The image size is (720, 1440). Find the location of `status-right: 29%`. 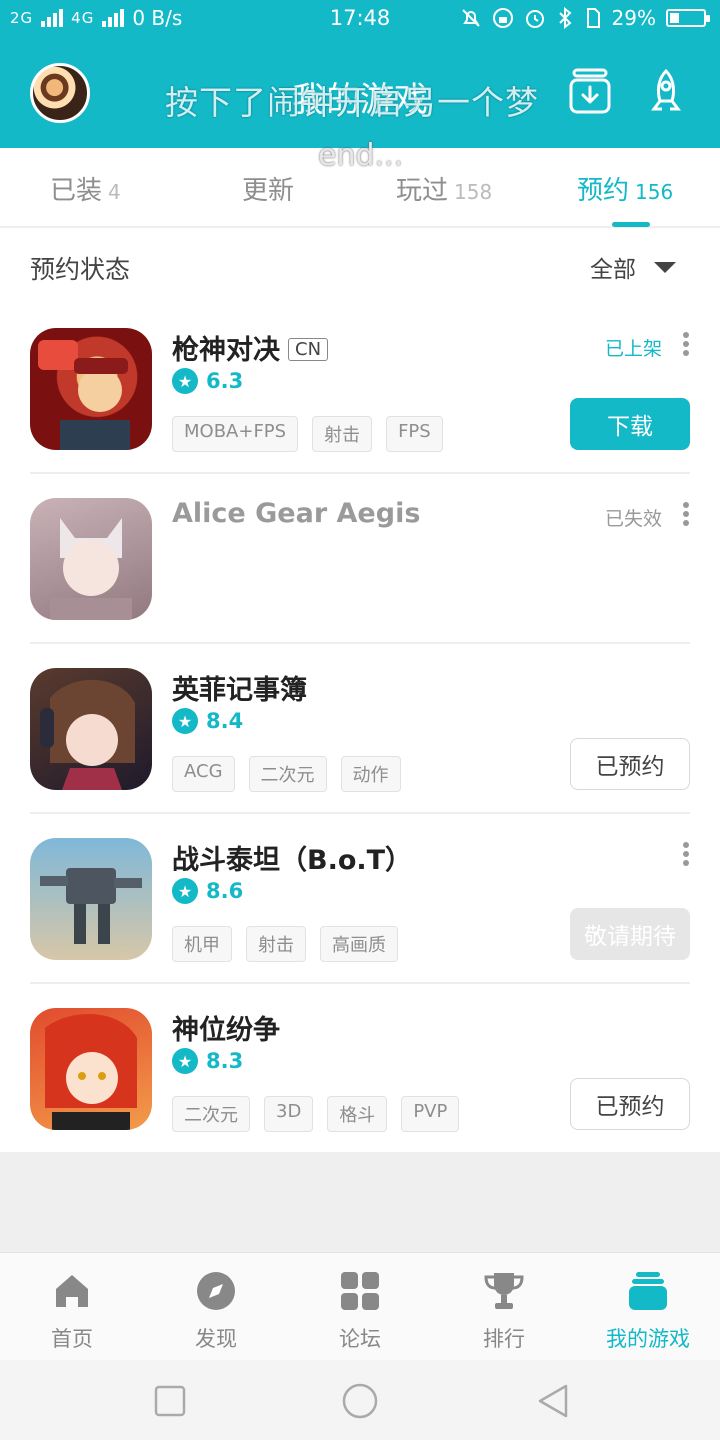

status-right: 29% is located at coordinates (585, 18).